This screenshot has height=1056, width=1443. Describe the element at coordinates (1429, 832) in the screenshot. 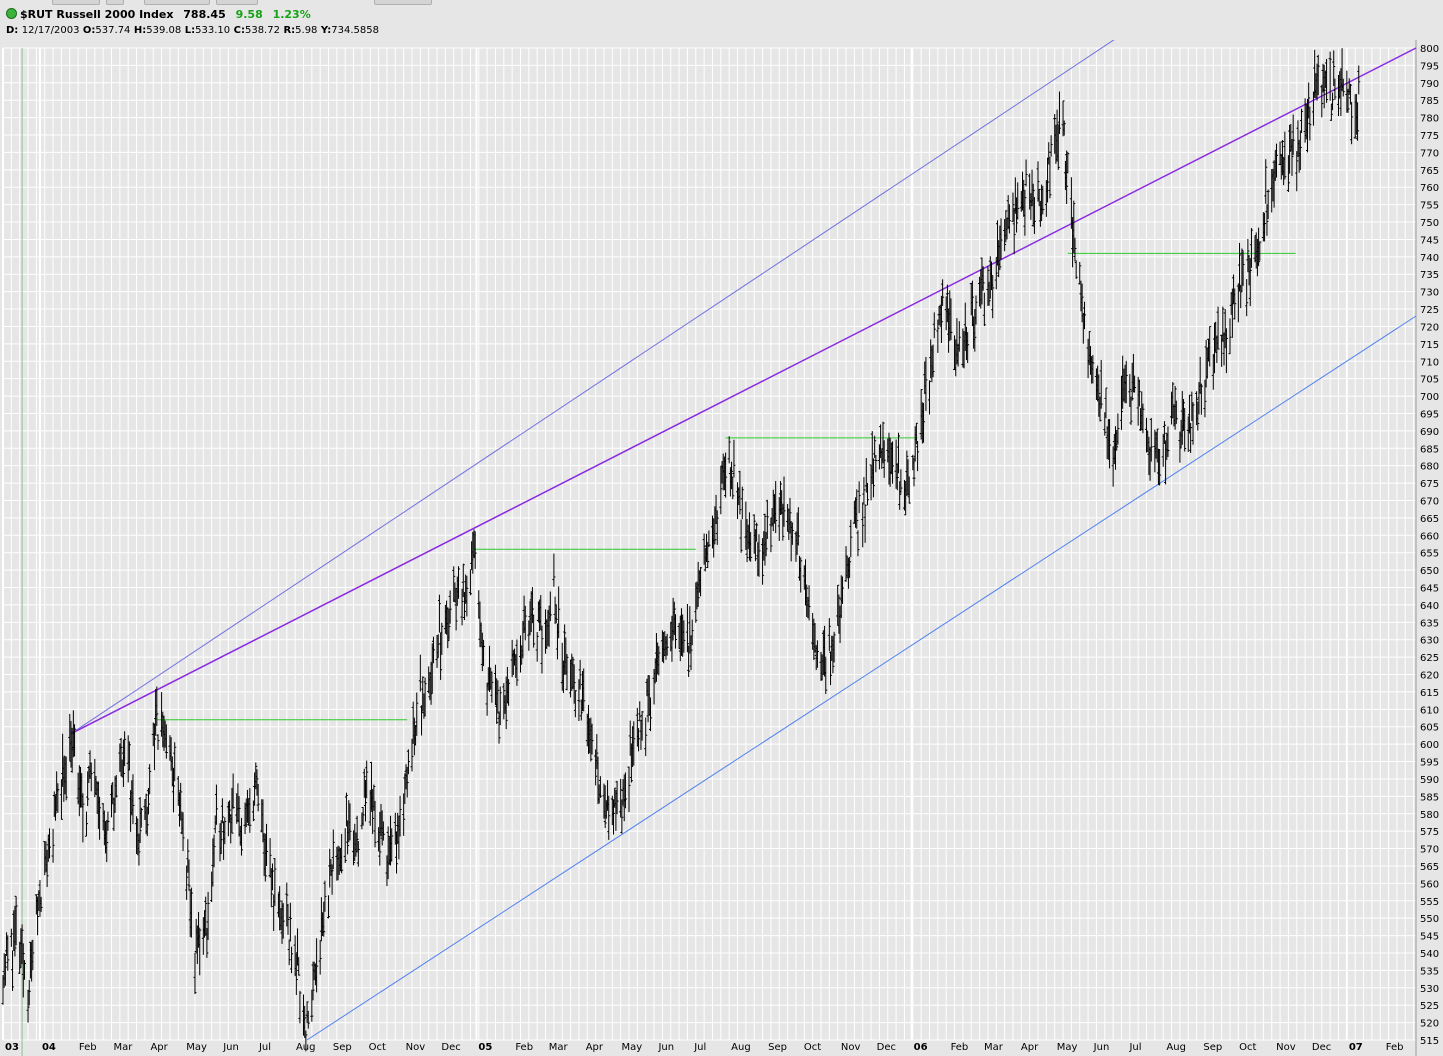

I see `y-tick-label: 575` at that location.